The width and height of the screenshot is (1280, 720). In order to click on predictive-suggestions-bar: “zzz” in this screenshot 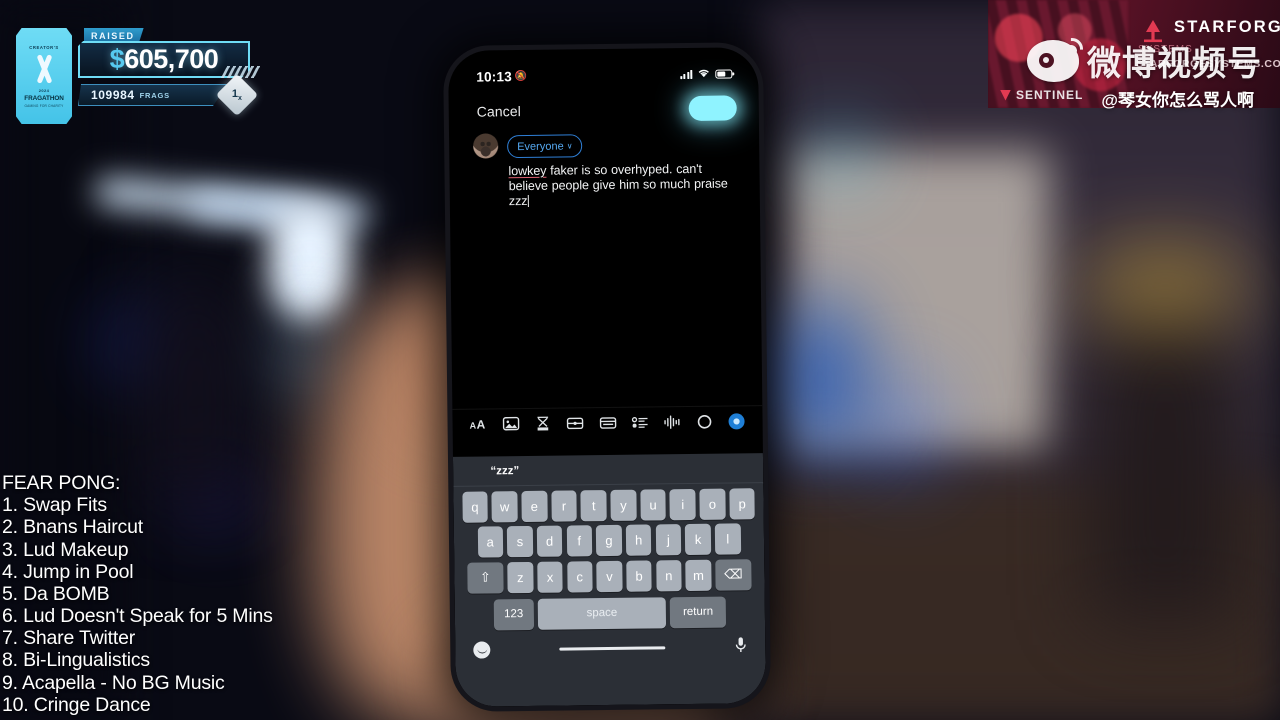, I will do `click(608, 470)`.